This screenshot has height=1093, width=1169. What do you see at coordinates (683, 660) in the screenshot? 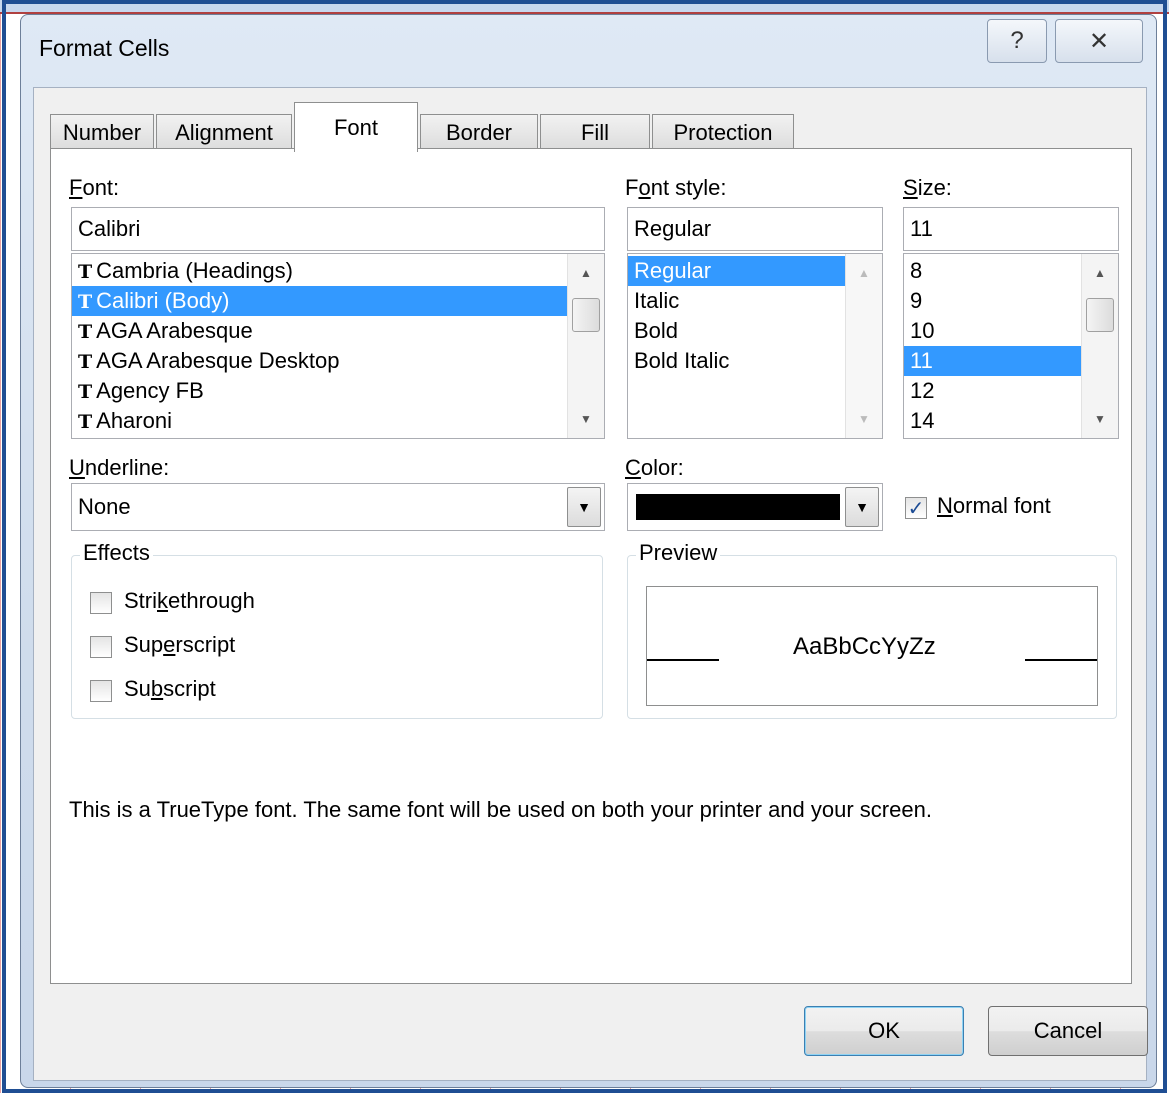
I see `preview-baseline-left` at bounding box center [683, 660].